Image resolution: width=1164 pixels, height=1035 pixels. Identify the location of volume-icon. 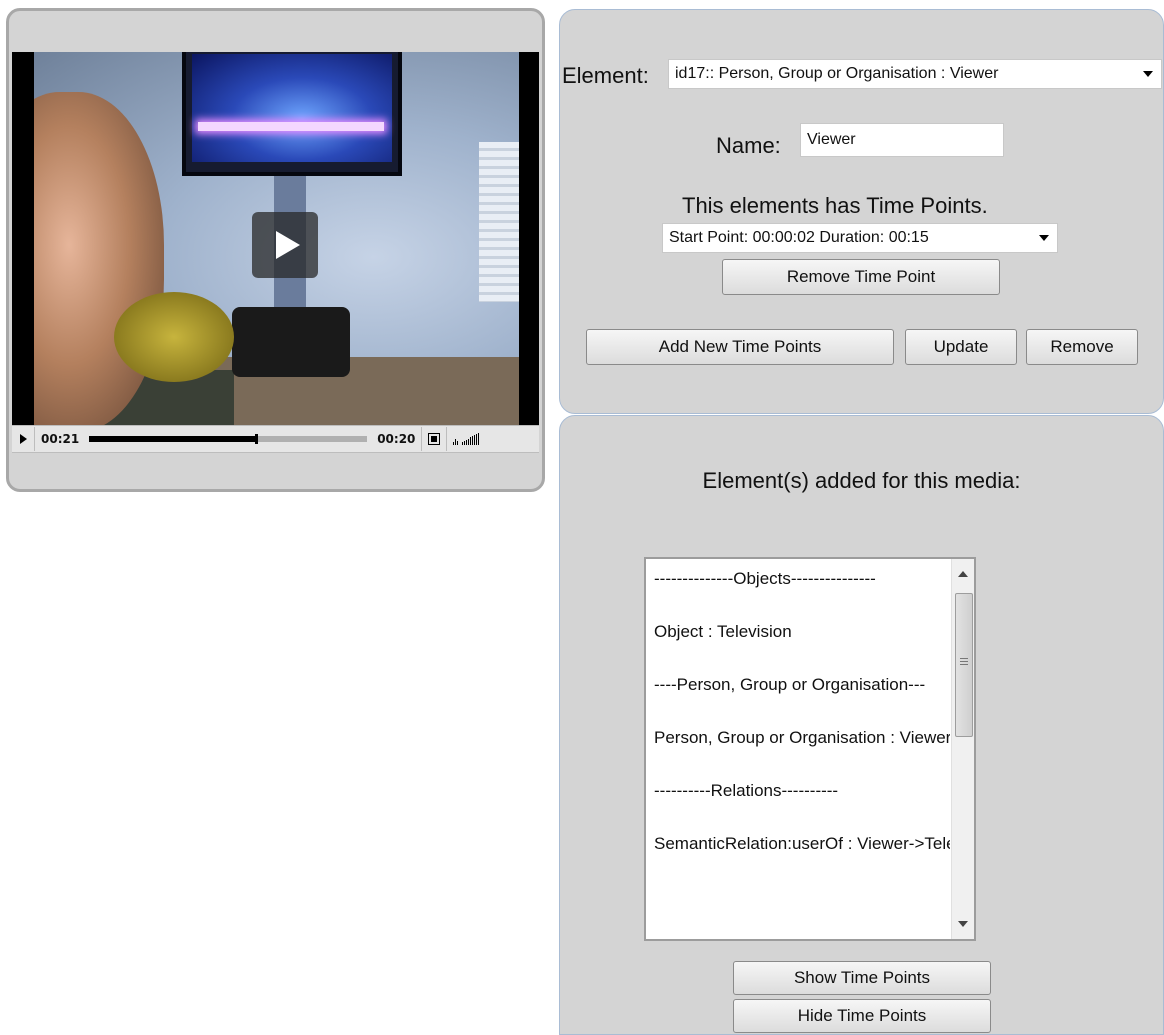
(466, 439).